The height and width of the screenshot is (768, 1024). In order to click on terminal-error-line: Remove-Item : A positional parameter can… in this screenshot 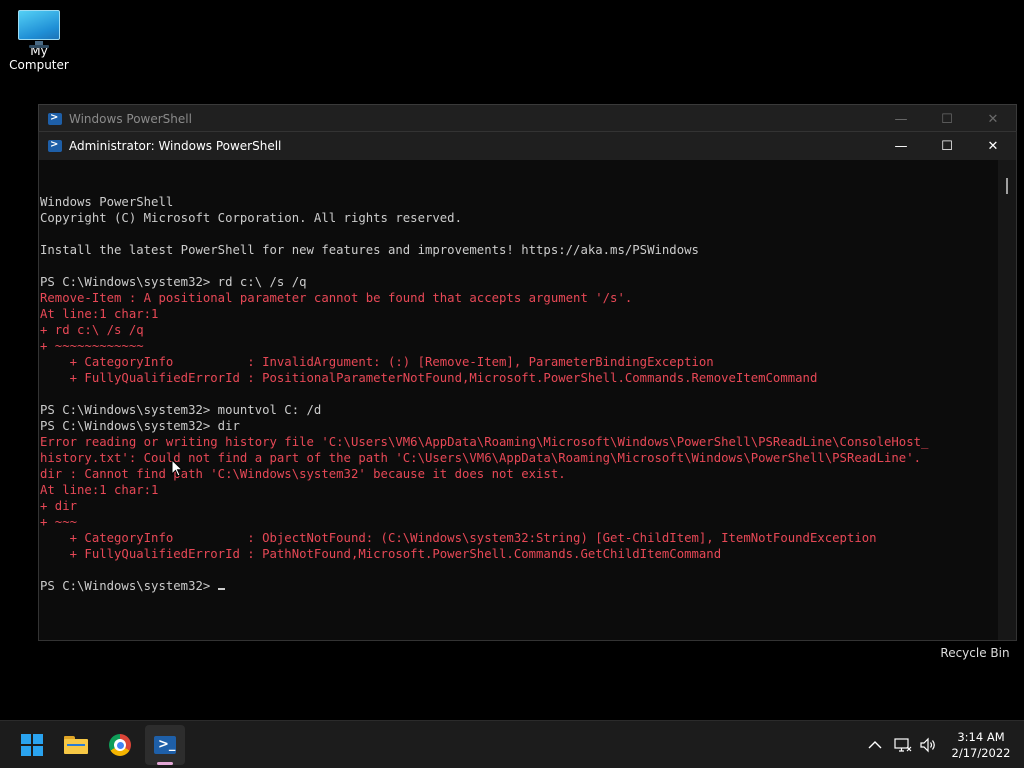, I will do `click(336, 298)`.